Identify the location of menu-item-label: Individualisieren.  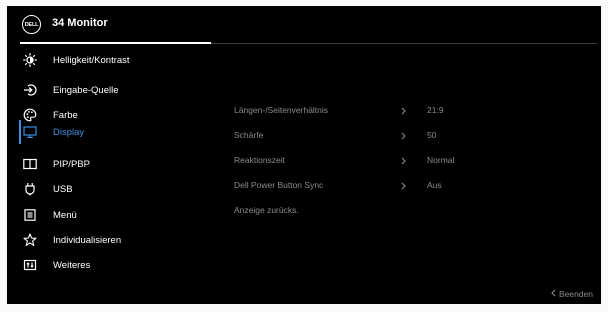
(87, 240).